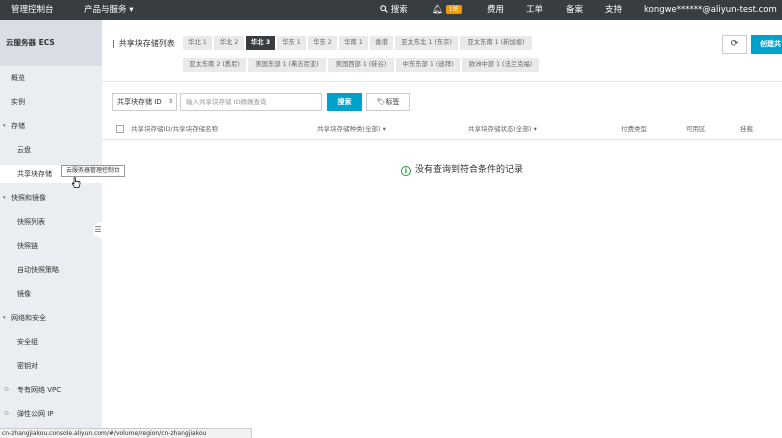  Describe the element at coordinates (51, 246) in the screenshot. I see `sidebar-item-snapshot-chain: 快照链` at that location.